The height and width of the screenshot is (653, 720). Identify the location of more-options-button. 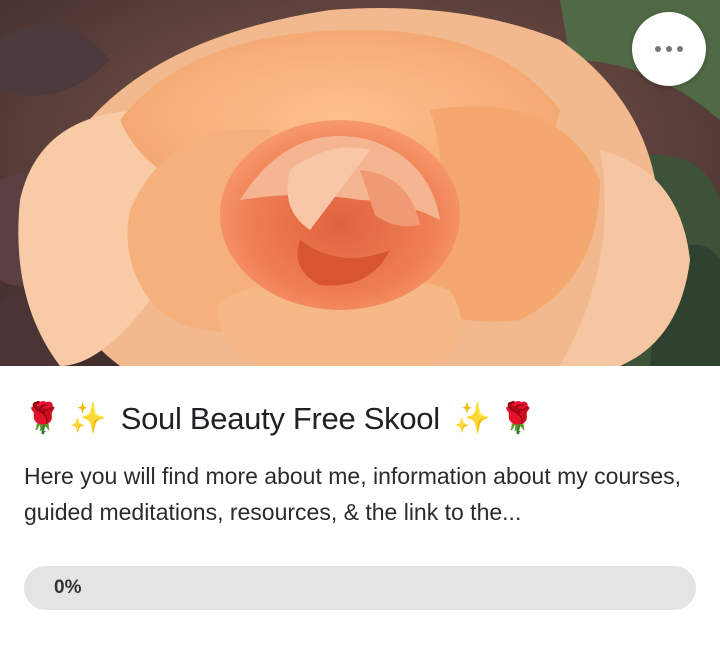
(669, 49).